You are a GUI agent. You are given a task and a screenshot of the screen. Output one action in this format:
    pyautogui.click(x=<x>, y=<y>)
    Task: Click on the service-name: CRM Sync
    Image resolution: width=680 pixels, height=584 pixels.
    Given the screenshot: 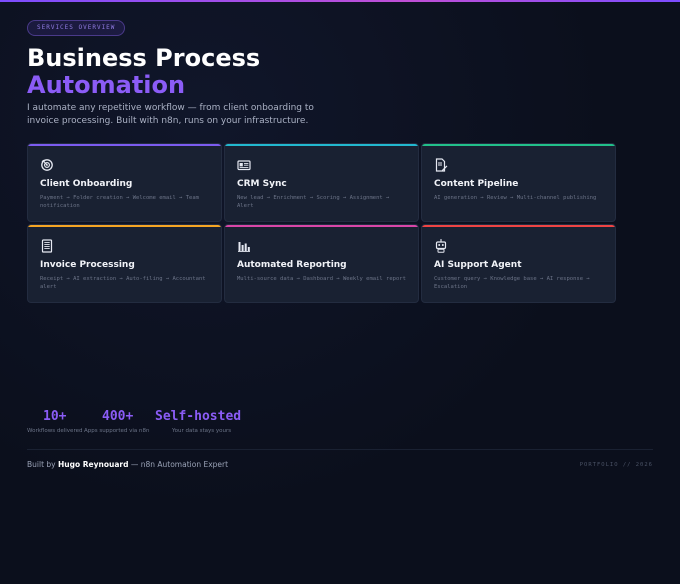 What is the action you would take?
    pyautogui.click(x=262, y=184)
    